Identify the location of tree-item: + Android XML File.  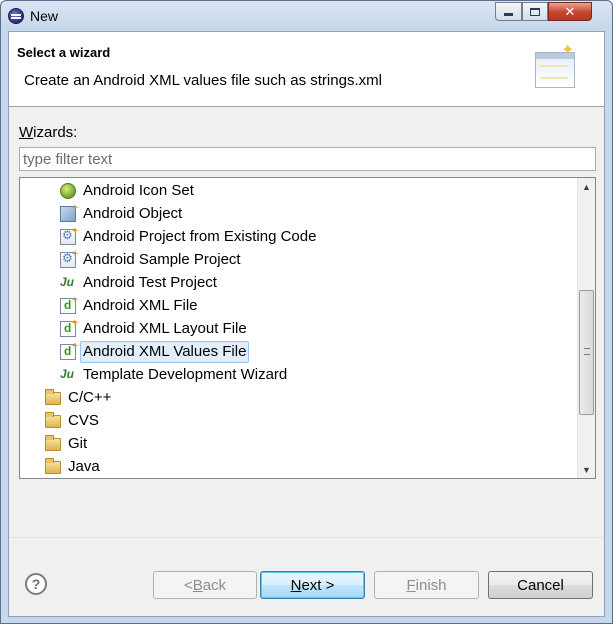
(130, 306).